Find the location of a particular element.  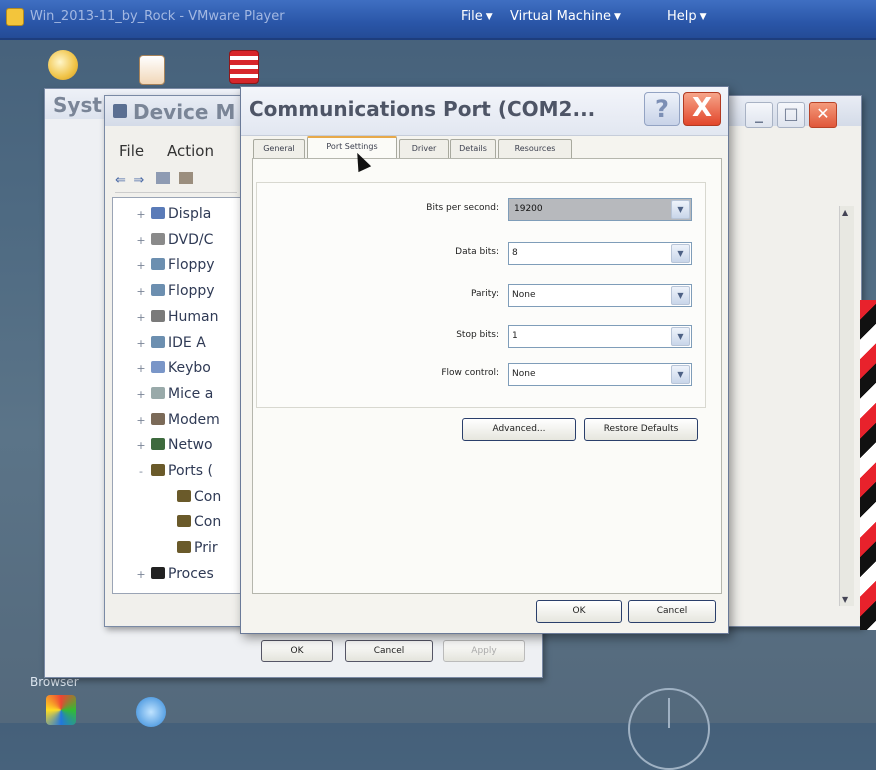

window-title: Syst is located at coordinates (77, 105).